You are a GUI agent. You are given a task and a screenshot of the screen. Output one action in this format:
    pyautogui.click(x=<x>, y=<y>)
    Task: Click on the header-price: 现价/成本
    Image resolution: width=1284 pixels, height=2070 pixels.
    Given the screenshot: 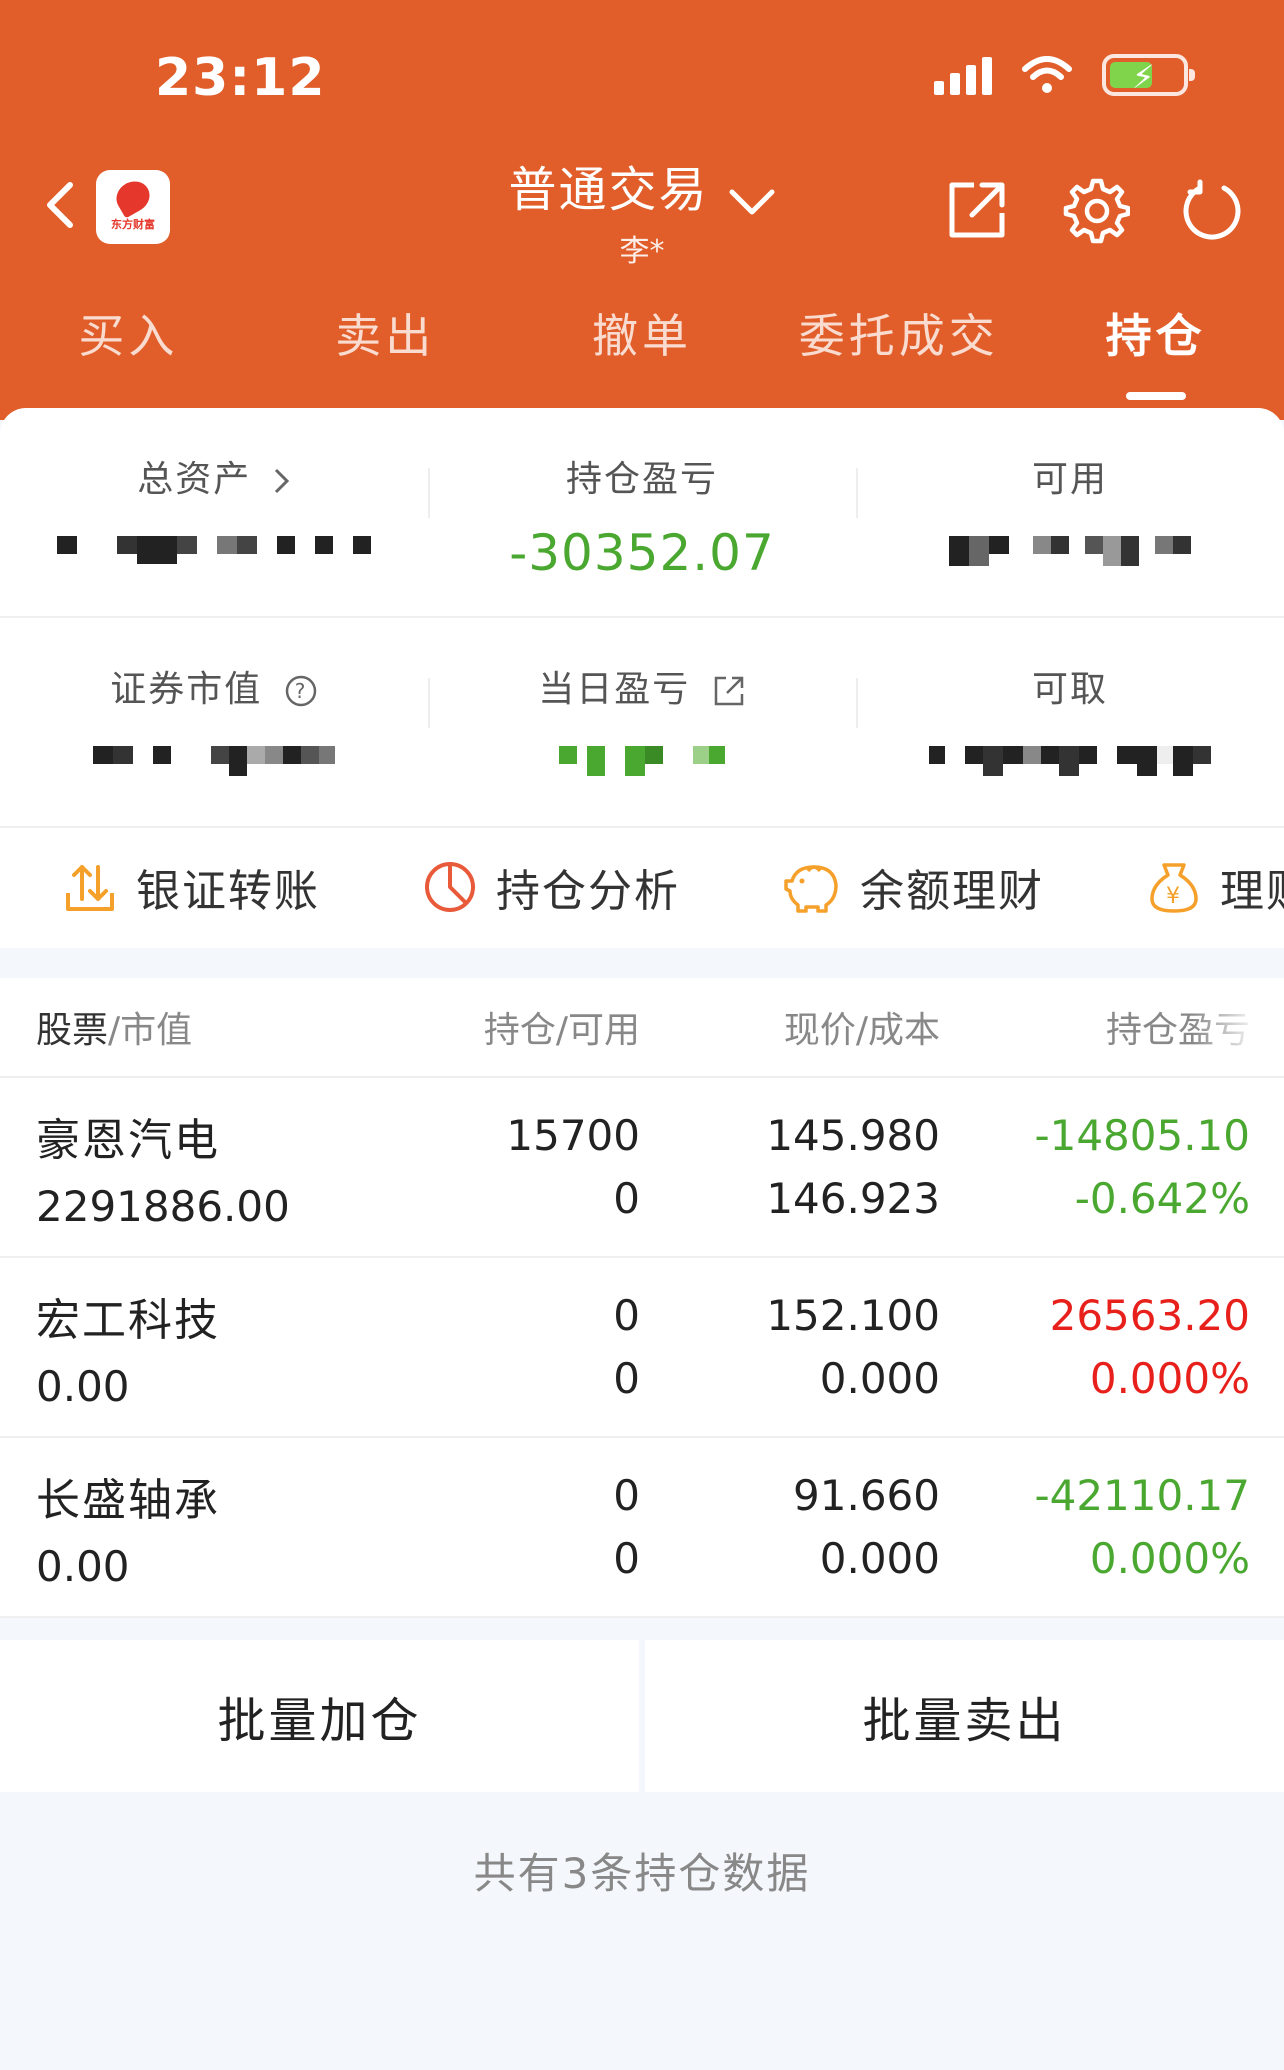 What is the action you would take?
    pyautogui.click(x=861, y=1030)
    